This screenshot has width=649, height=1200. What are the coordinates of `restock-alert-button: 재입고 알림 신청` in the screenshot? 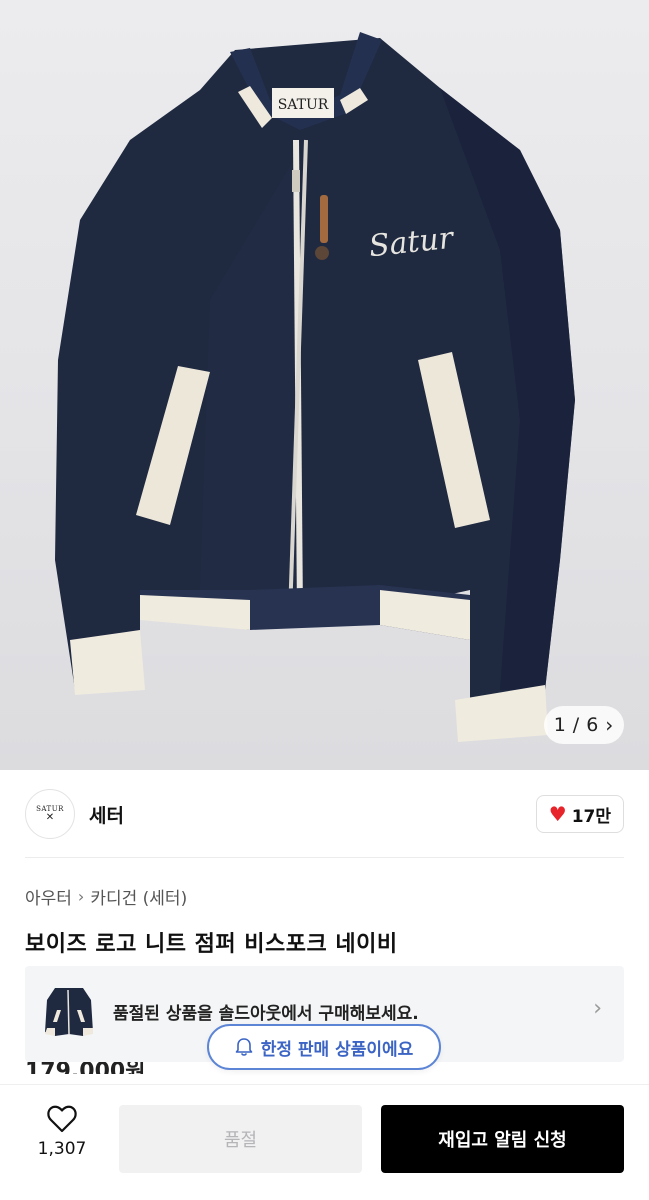 It's located at (502, 1139).